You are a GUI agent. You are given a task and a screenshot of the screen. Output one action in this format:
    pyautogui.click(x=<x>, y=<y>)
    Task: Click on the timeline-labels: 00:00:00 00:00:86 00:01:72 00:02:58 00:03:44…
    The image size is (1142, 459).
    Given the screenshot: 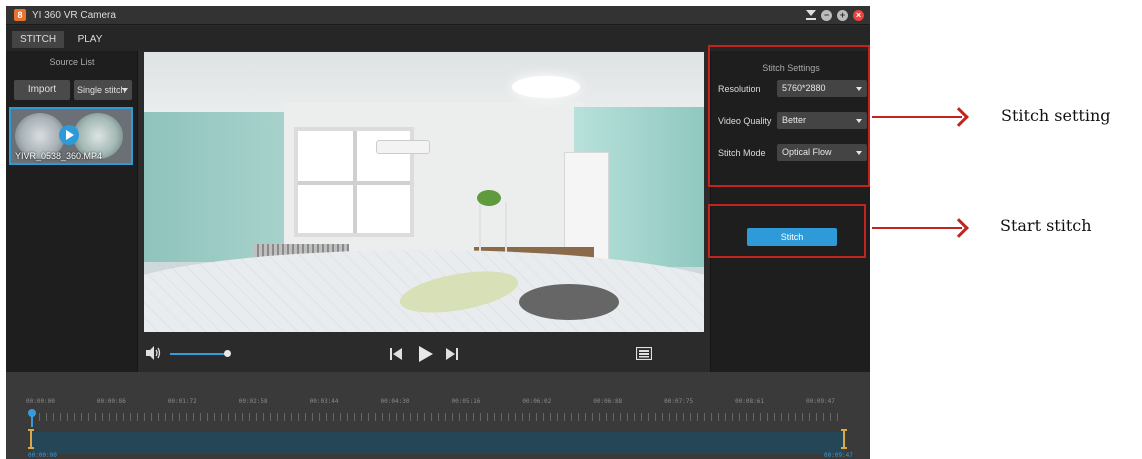 What is the action you would take?
    pyautogui.click(x=438, y=403)
    